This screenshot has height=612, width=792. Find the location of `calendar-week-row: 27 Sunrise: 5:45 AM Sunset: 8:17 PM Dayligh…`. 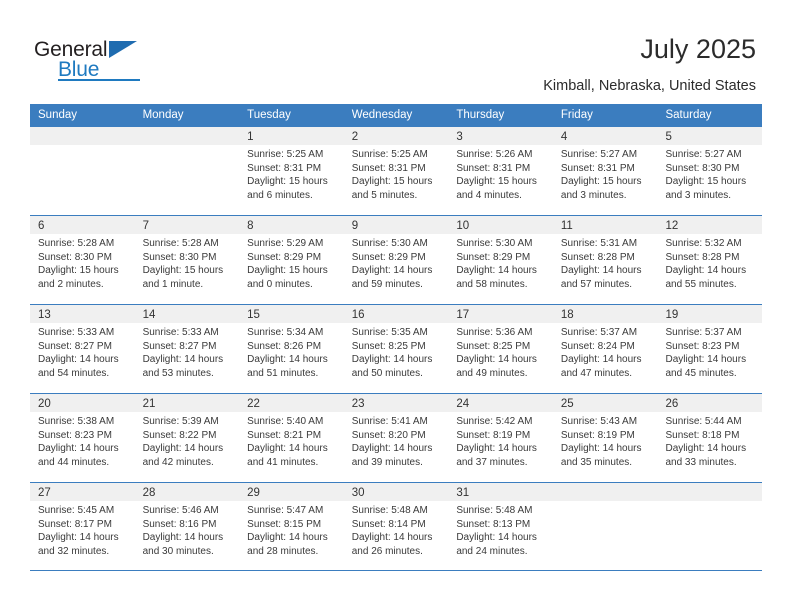

calendar-week-row: 27 Sunrise: 5:45 AM Sunset: 8:17 PM Dayligh… is located at coordinates (396, 526).